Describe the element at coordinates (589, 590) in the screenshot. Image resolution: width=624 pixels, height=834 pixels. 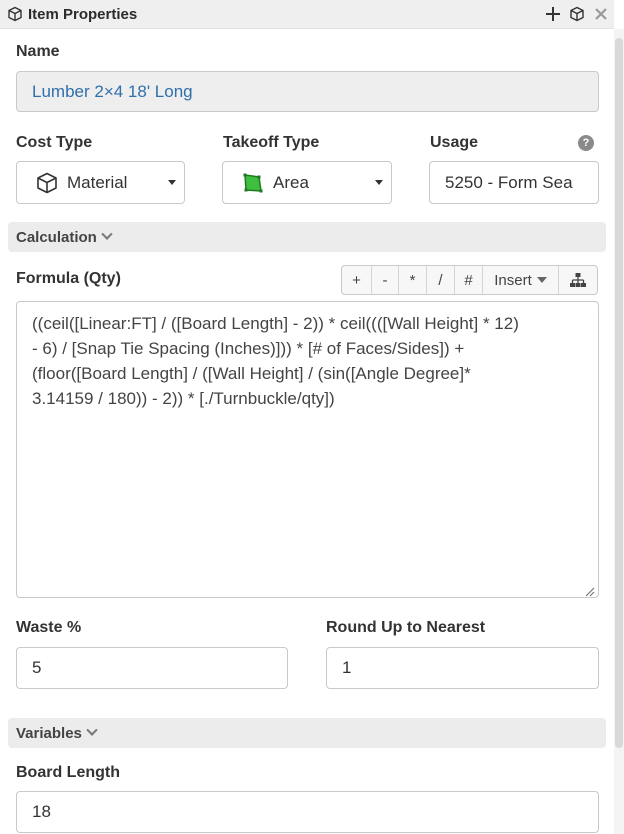
I see `resize-handle-icon` at that location.